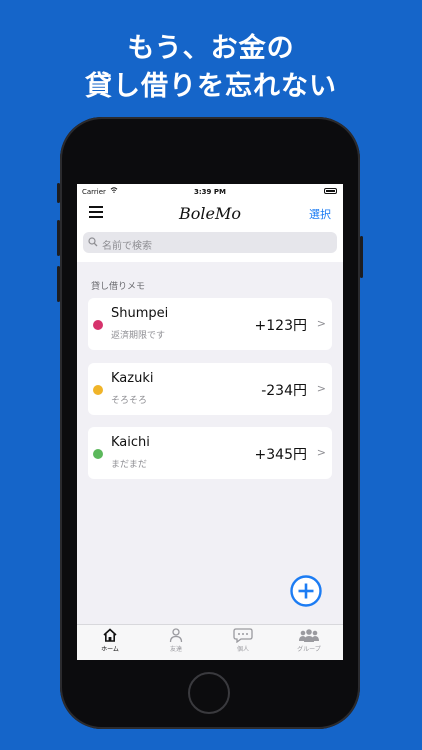  What do you see at coordinates (320, 214) in the screenshot?
I see `select-button: 選択` at bounding box center [320, 214].